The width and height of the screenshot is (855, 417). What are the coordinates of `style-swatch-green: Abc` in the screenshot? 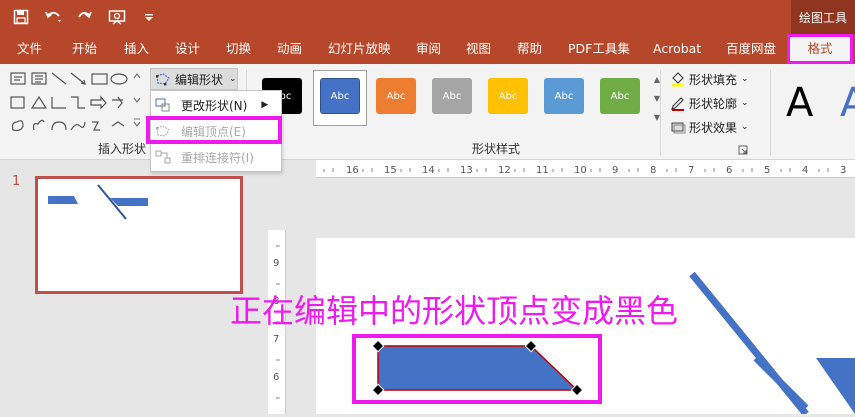 It's located at (620, 96).